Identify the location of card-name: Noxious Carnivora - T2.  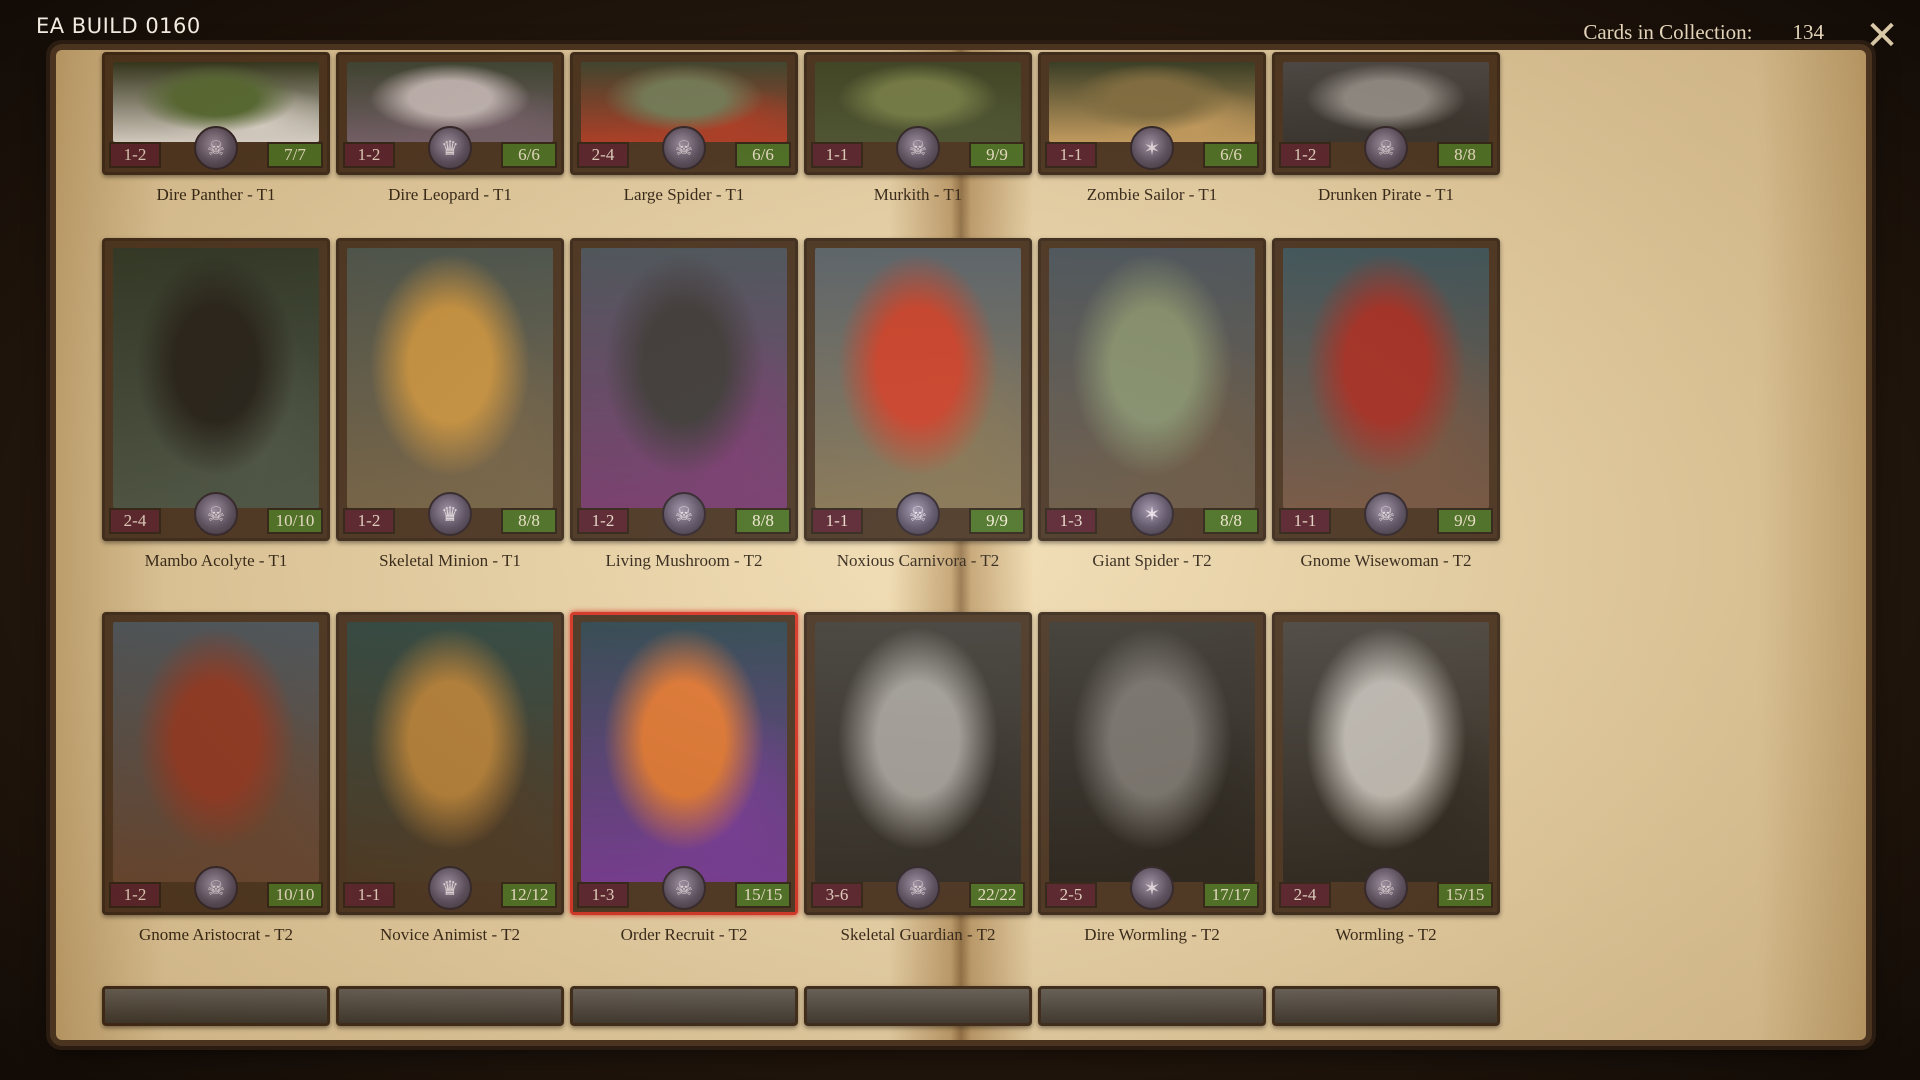
(918, 560).